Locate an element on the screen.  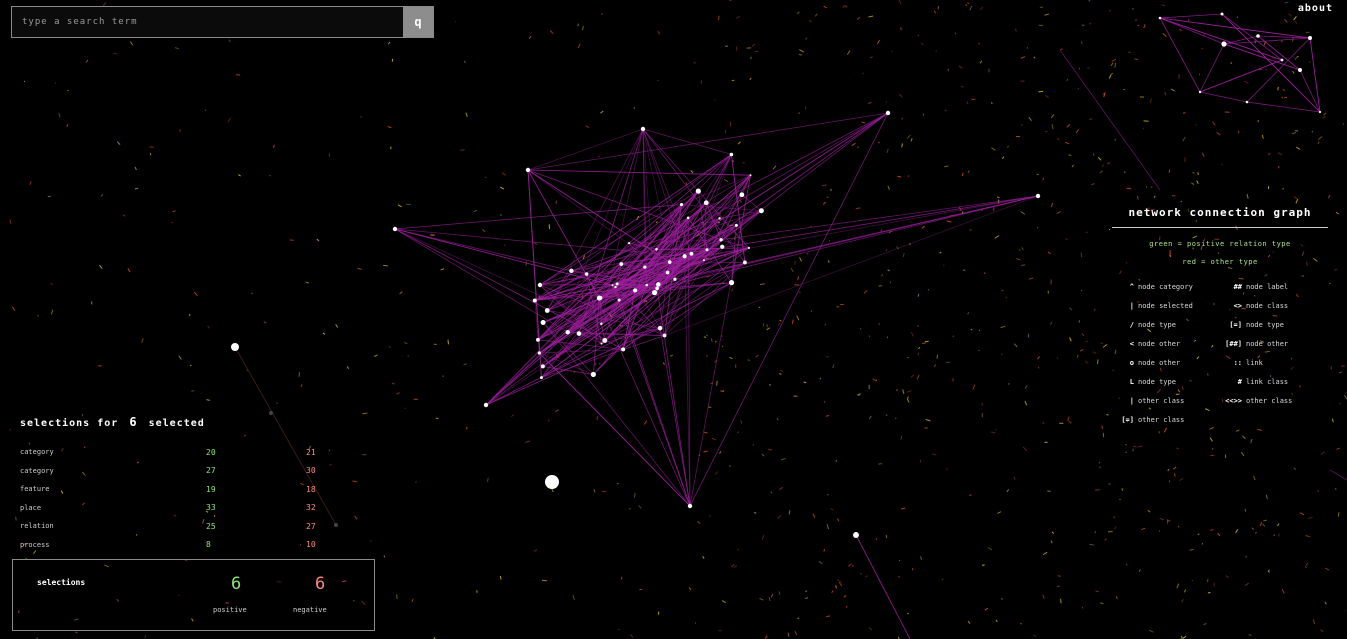
stats-row: category 27 30 is located at coordinates (185, 471).